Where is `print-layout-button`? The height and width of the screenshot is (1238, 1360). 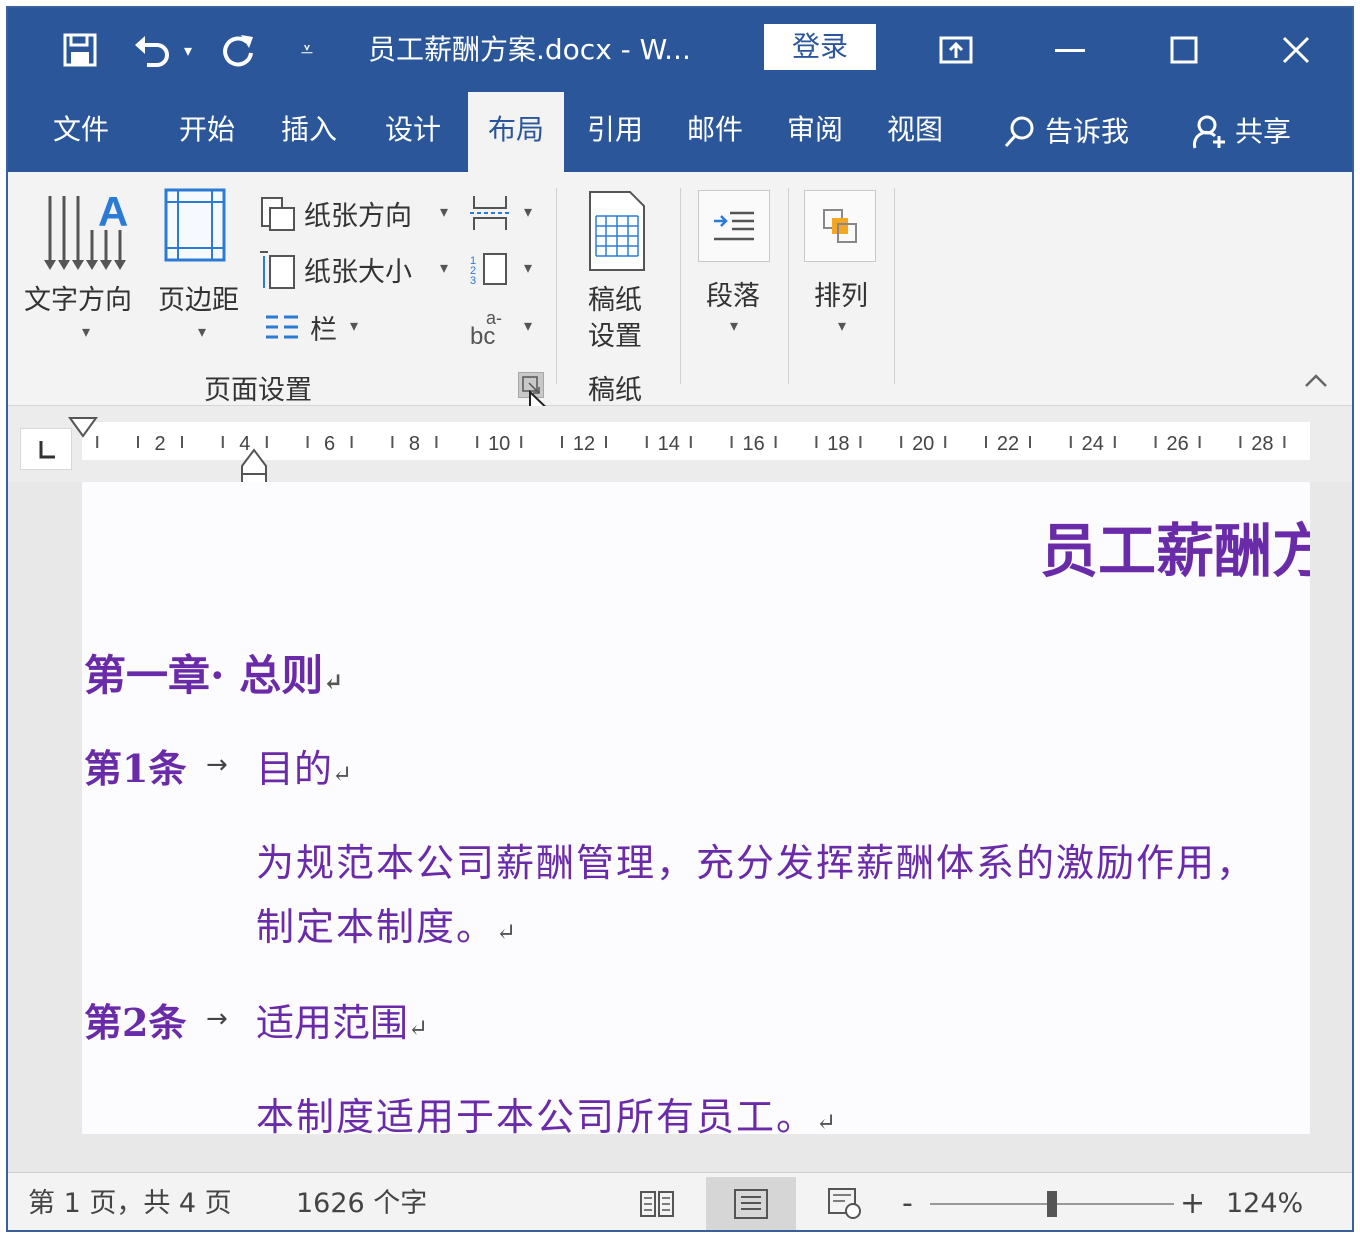
print-layout-button is located at coordinates (751, 1204).